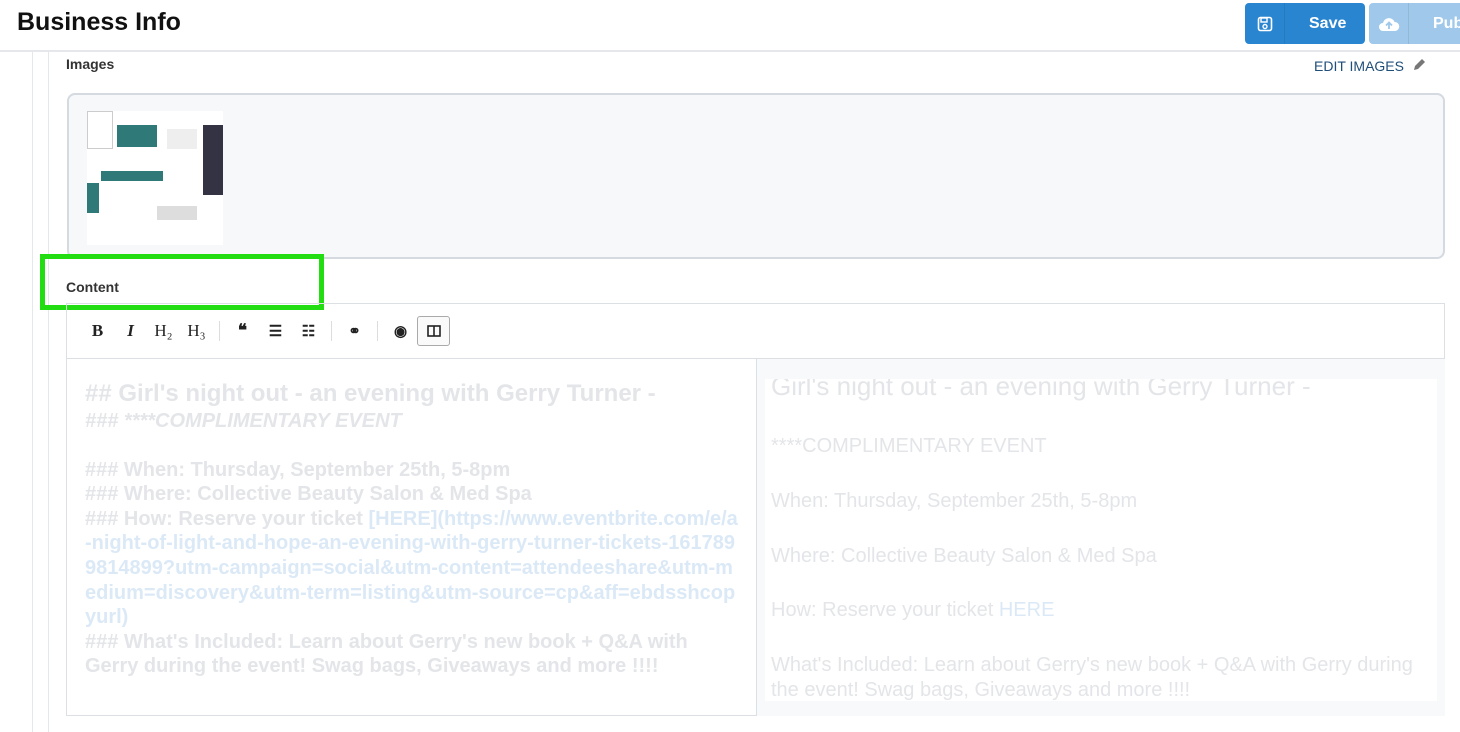 Image resolution: width=1460 pixels, height=732 pixels. What do you see at coordinates (227, 518) in the screenshot?
I see `md-line: ### How: Reserve your ticket` at bounding box center [227, 518].